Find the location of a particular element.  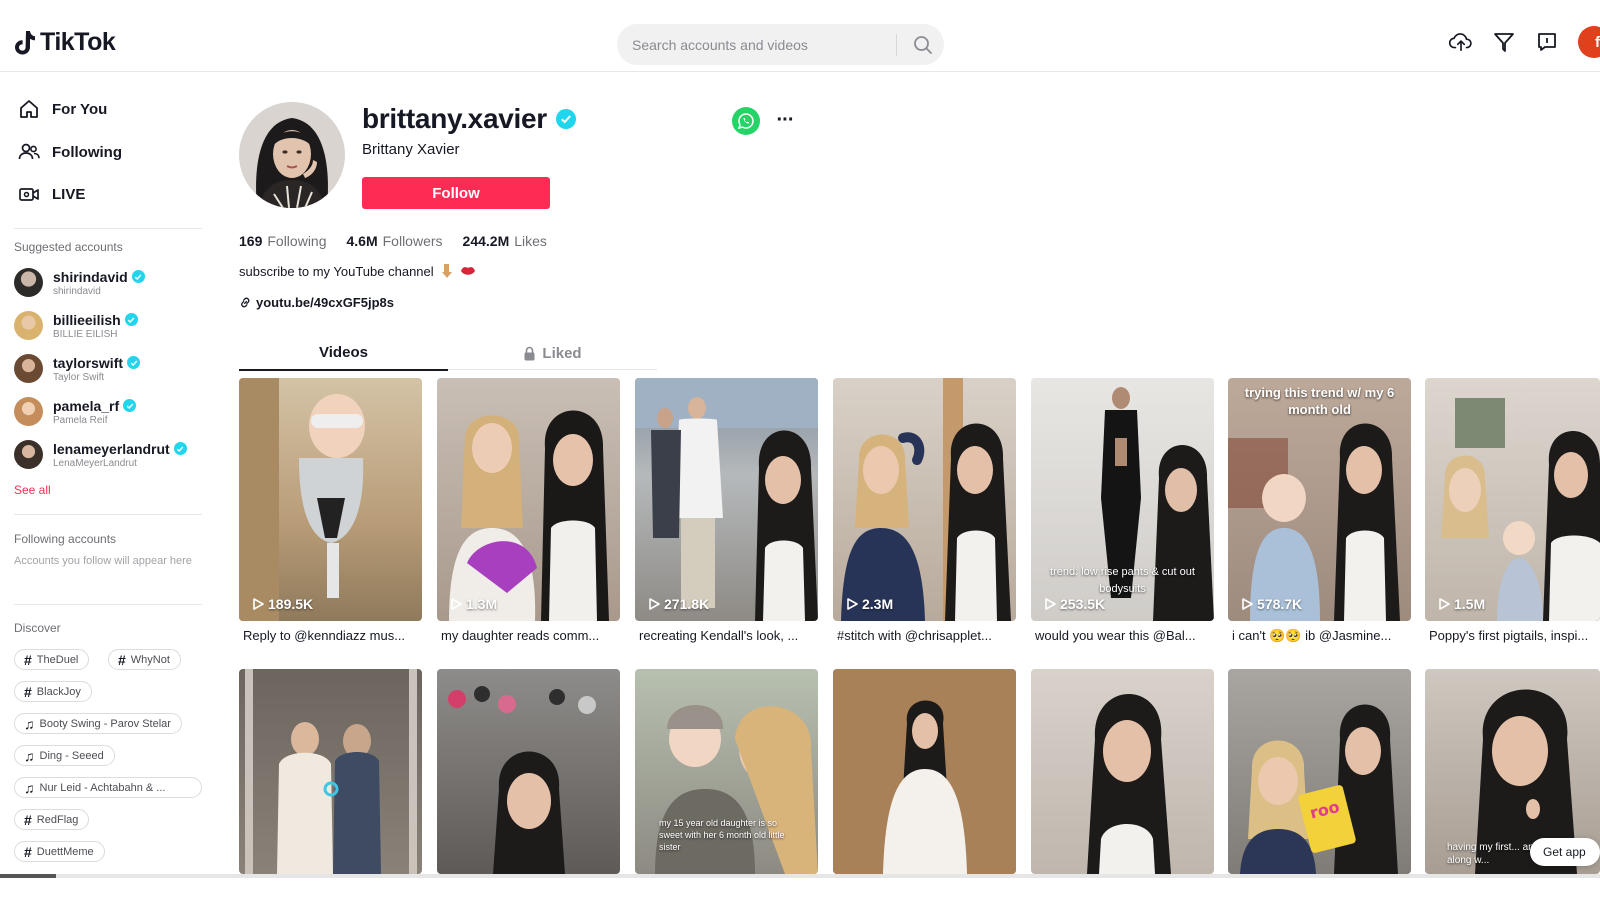

view-count: 271.8K is located at coordinates (679, 604).